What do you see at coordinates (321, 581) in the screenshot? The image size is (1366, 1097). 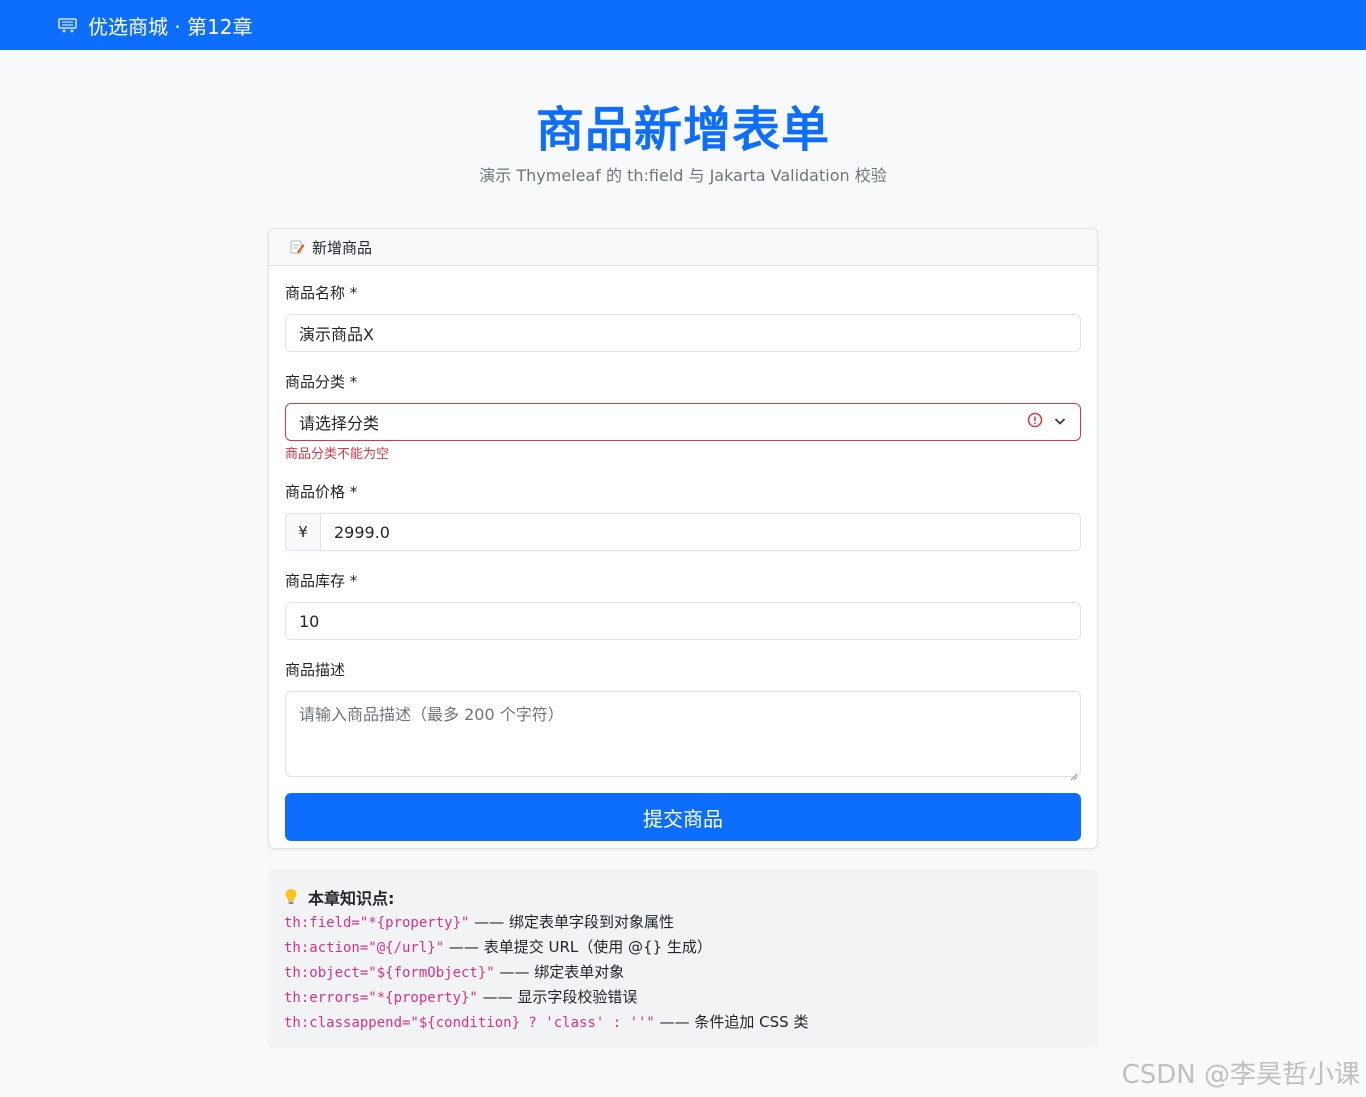 I see `stock-label: 商品库存 *` at bounding box center [321, 581].